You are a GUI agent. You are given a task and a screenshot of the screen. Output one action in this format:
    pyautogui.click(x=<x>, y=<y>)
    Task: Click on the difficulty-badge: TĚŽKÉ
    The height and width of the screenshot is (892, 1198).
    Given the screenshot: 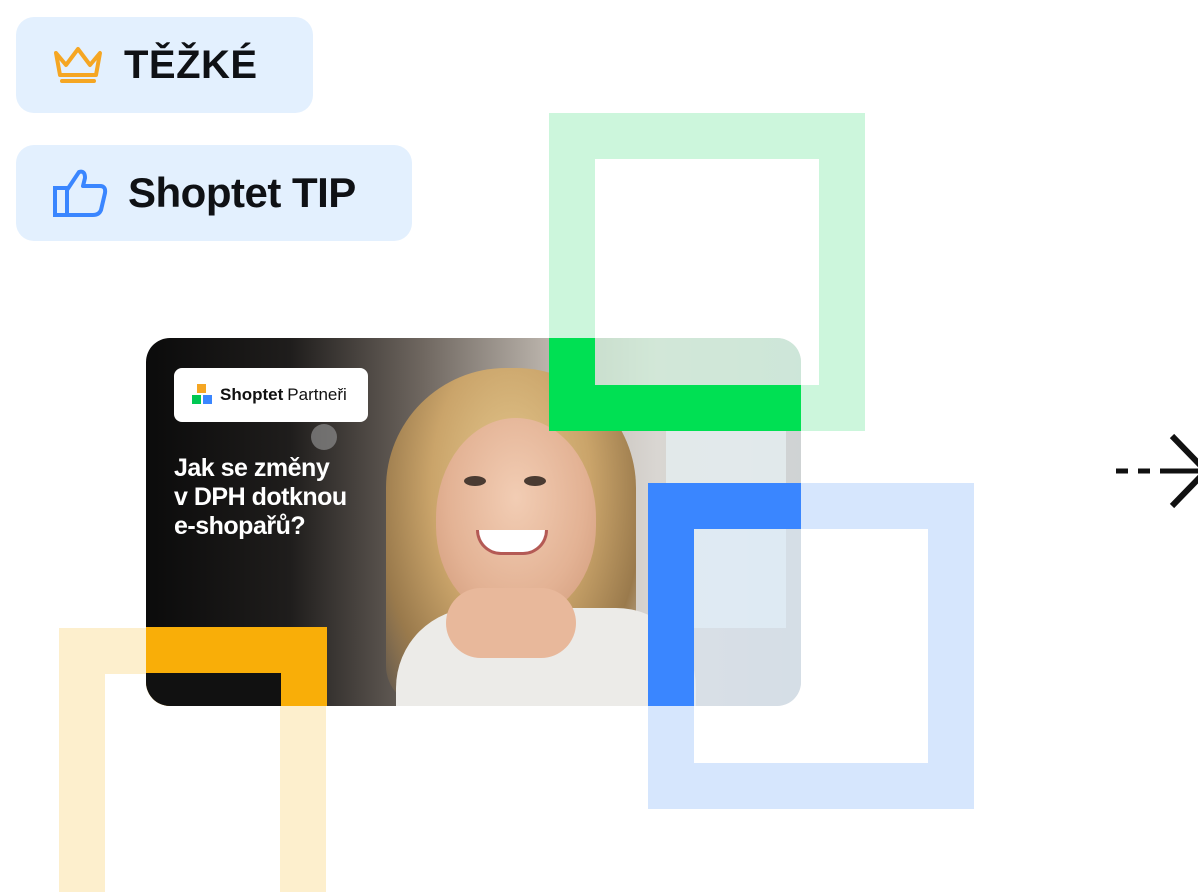 What is the action you would take?
    pyautogui.click(x=164, y=65)
    